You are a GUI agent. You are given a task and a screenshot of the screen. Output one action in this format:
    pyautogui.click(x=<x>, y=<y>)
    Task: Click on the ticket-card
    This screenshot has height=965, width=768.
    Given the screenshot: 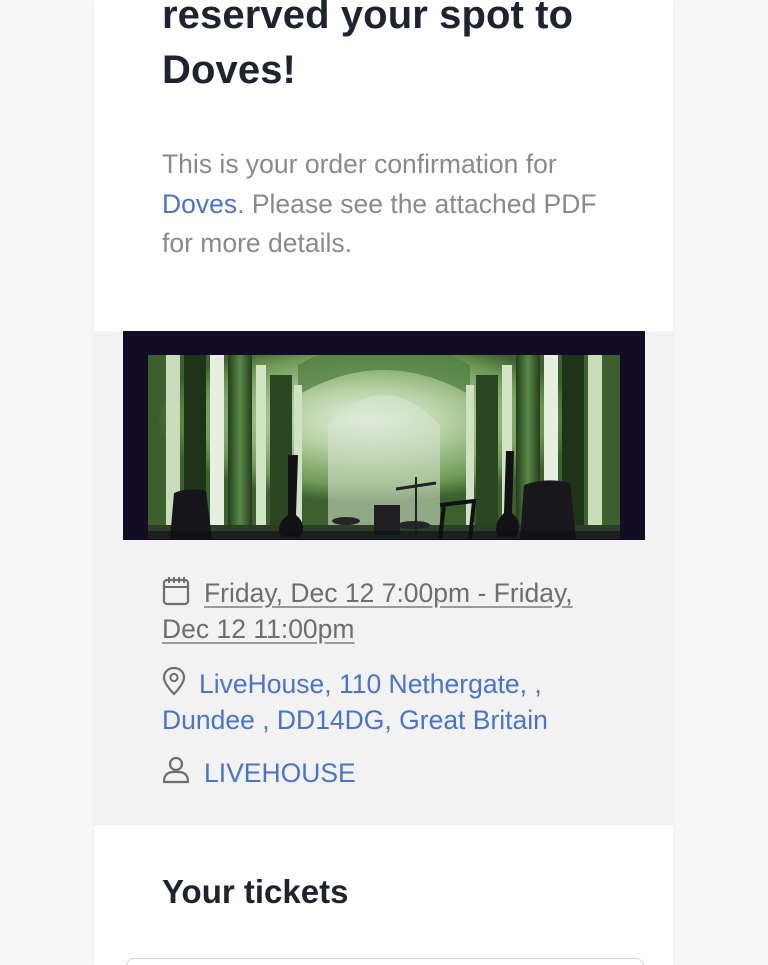 What is the action you would take?
    pyautogui.click(x=385, y=961)
    